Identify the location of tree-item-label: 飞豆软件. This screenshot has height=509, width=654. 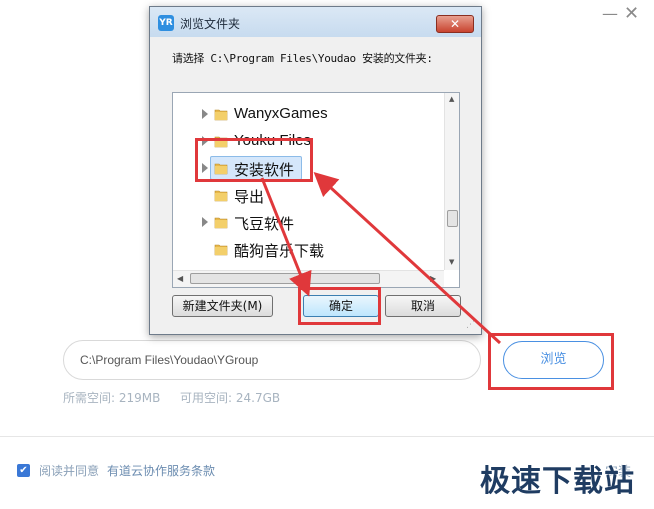
(264, 224).